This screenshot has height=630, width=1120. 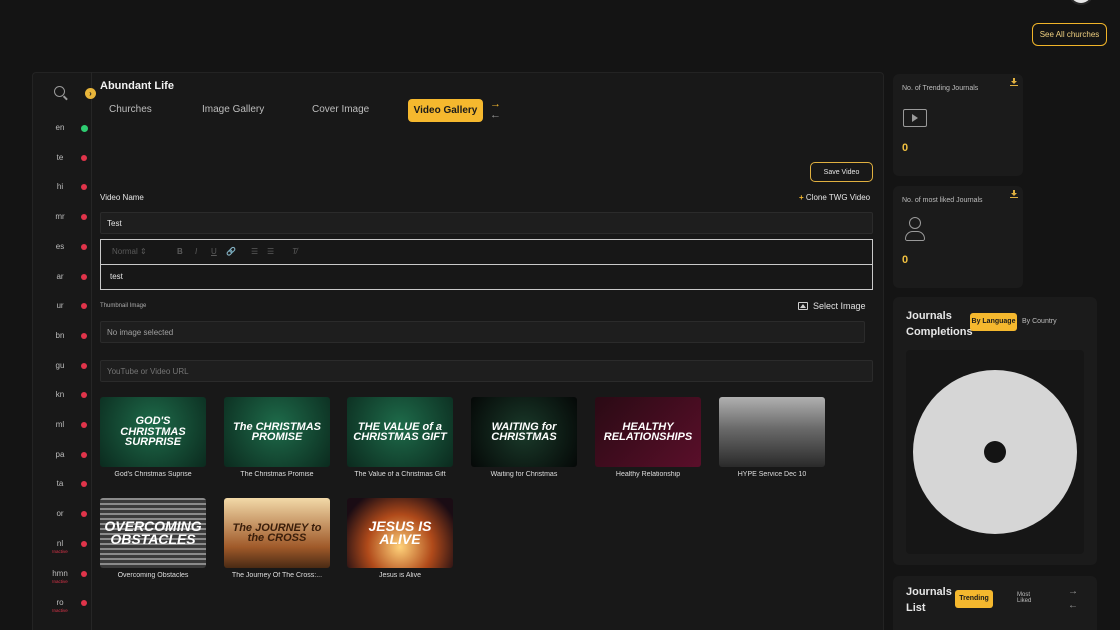 I want to click on trending-toggle: Trending, so click(x=974, y=599).